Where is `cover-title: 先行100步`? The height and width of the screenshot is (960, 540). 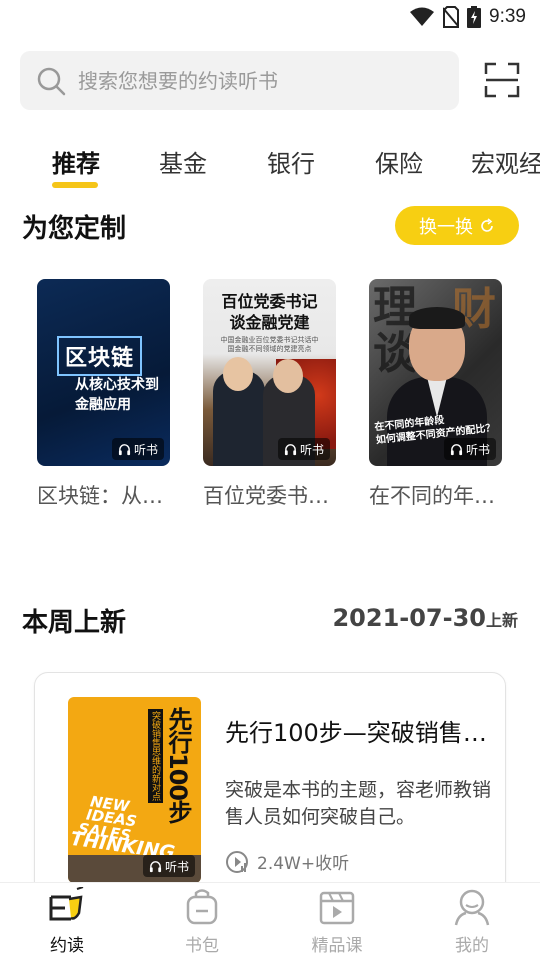
cover-title: 先行100步 is located at coordinates (178, 765).